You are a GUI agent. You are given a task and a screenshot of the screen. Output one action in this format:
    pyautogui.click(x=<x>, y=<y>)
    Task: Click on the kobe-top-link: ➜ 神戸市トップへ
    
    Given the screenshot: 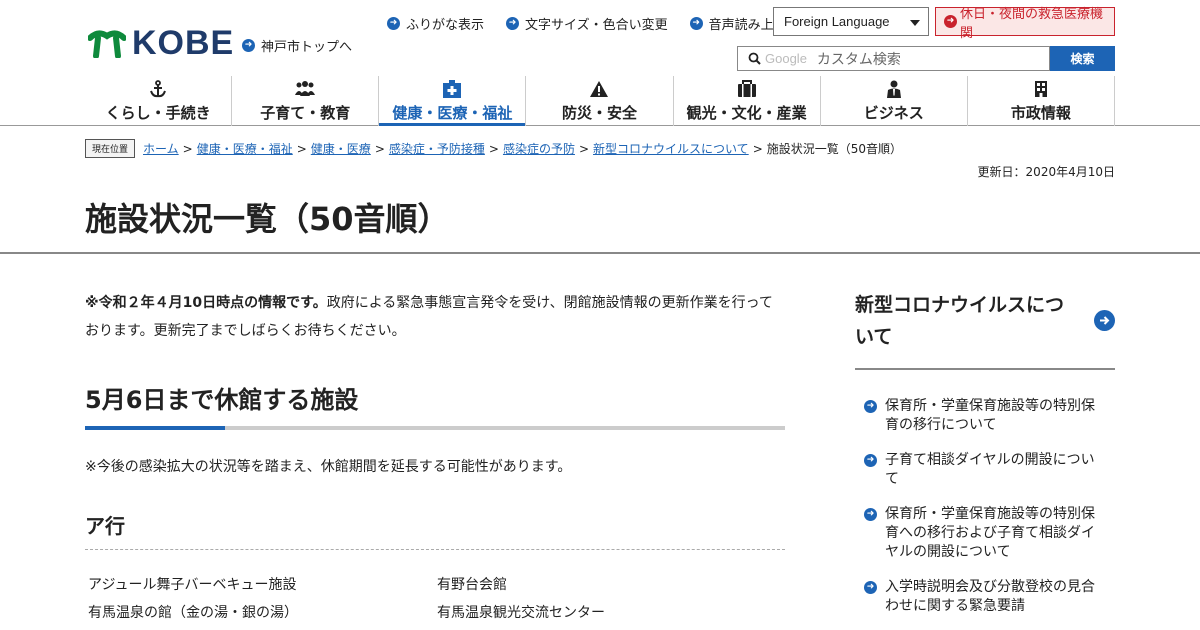 What is the action you would take?
    pyautogui.click(x=297, y=45)
    